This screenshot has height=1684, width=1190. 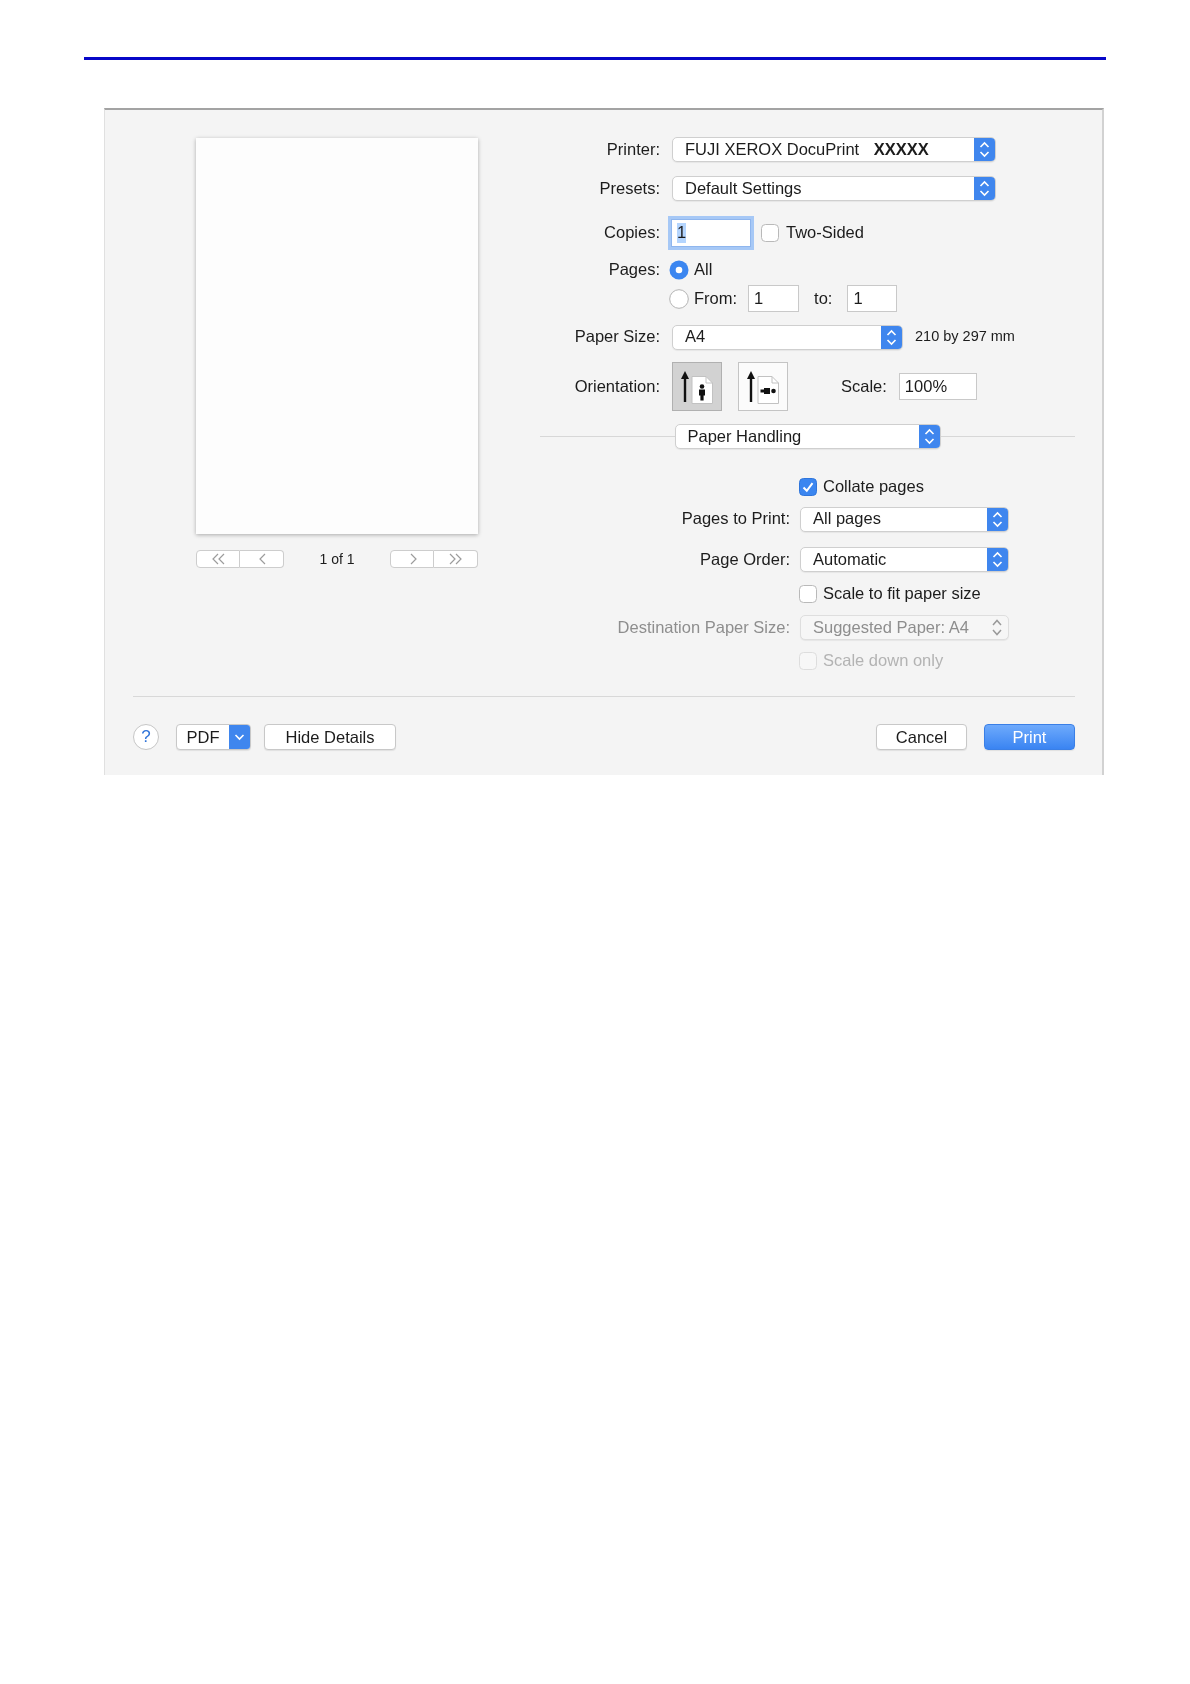 What do you see at coordinates (262, 559) in the screenshot?
I see `previous-page-button` at bounding box center [262, 559].